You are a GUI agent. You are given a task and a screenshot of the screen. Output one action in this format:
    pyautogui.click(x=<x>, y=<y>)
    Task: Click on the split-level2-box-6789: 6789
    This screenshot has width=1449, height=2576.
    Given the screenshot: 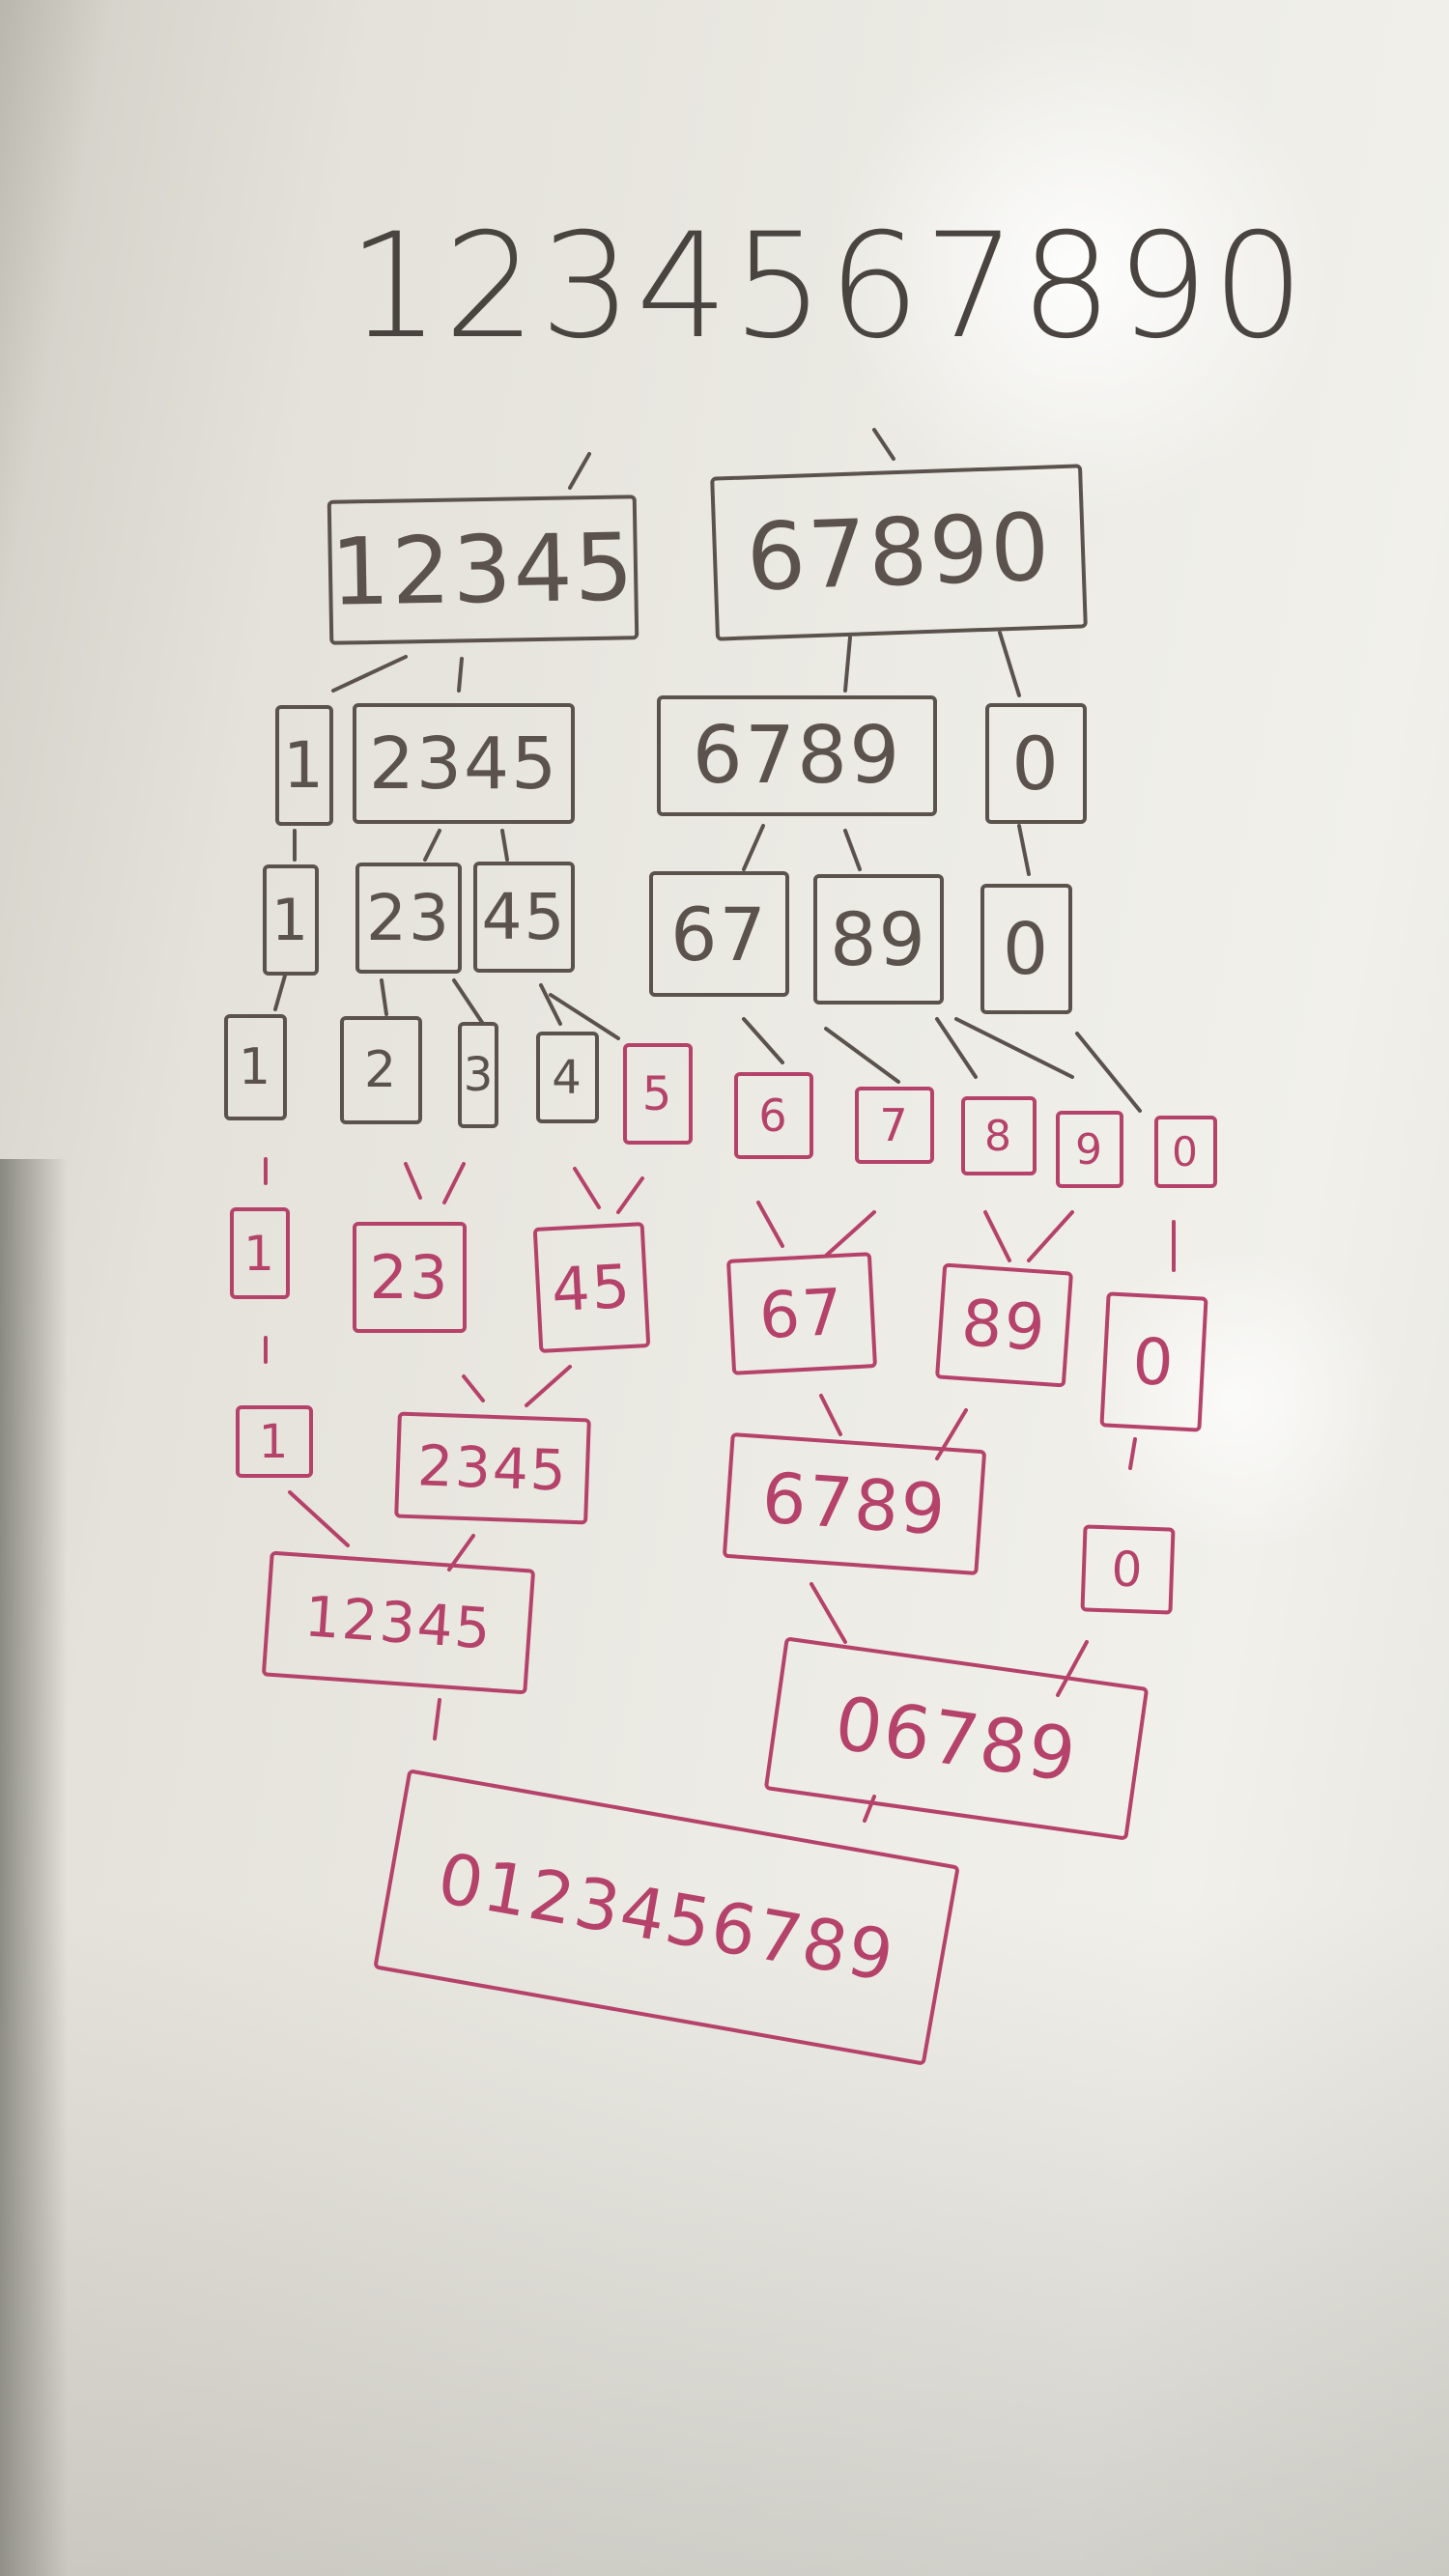 What is the action you would take?
    pyautogui.click(x=797, y=755)
    